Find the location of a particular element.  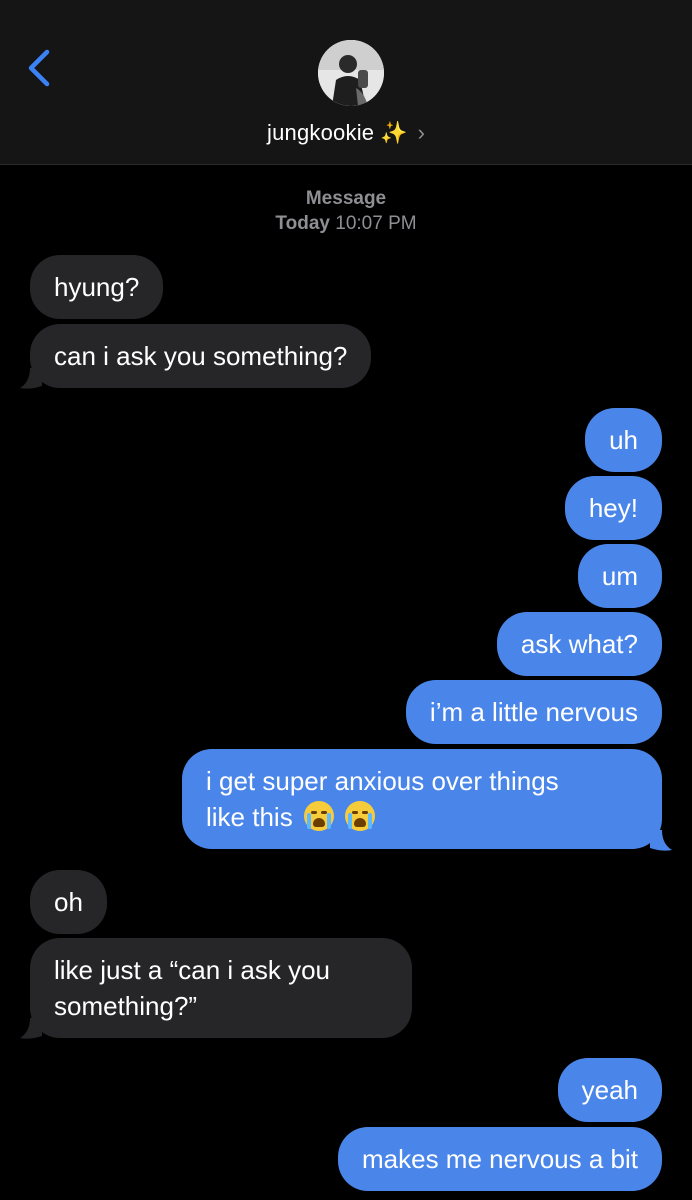

timestamp-time: 10:07 PM is located at coordinates (376, 223).